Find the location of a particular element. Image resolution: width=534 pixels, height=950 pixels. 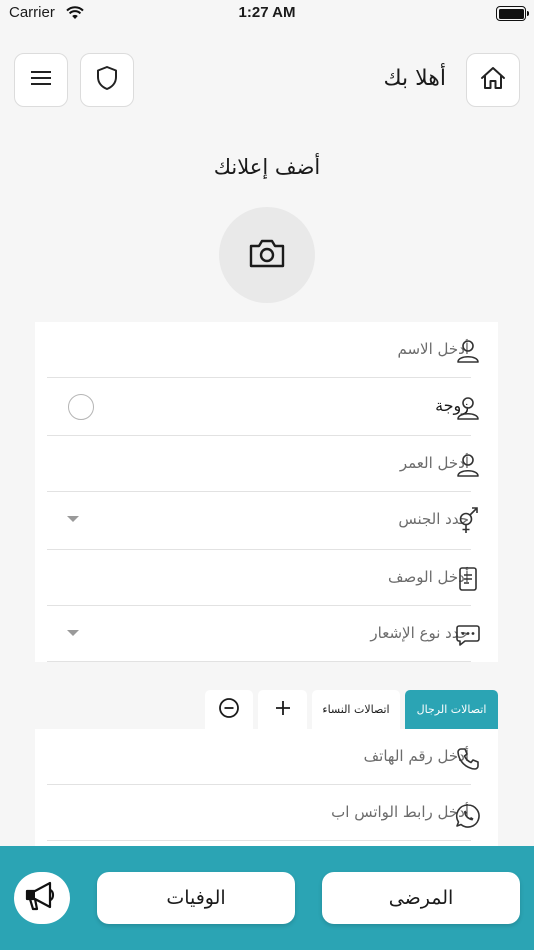

document-icon is located at coordinates (468, 579).